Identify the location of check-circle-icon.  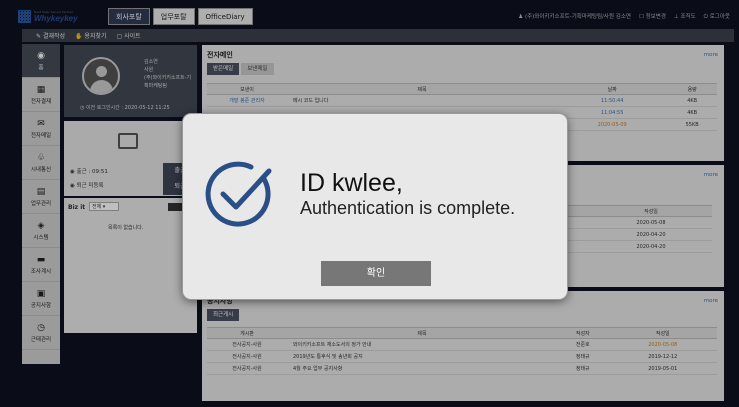
(238, 194).